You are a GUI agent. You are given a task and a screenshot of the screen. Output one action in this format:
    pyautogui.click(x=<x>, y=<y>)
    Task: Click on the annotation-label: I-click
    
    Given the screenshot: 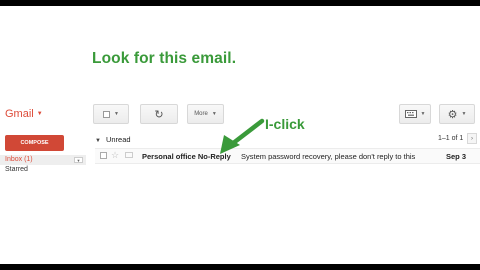 What is the action you would take?
    pyautogui.click(x=285, y=124)
    